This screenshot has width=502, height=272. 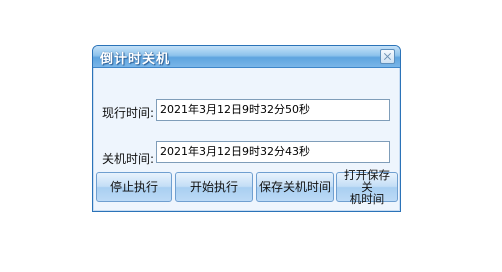 What do you see at coordinates (387, 56) in the screenshot?
I see `close-icon` at bounding box center [387, 56].